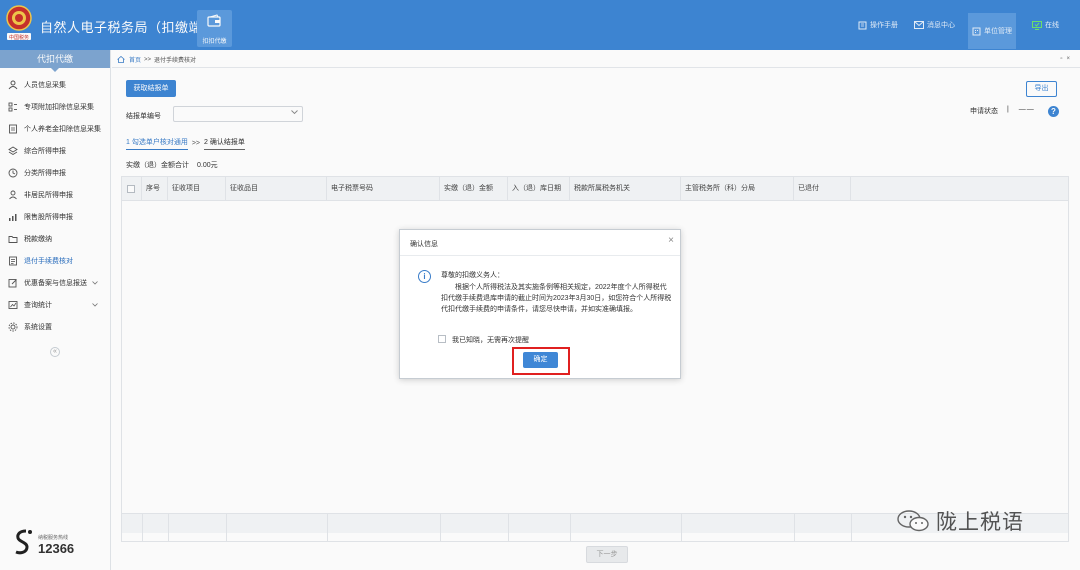 The image size is (1080, 570). Describe the element at coordinates (540, 360) in the screenshot. I see `confirm-ok-button: 确定` at that location.